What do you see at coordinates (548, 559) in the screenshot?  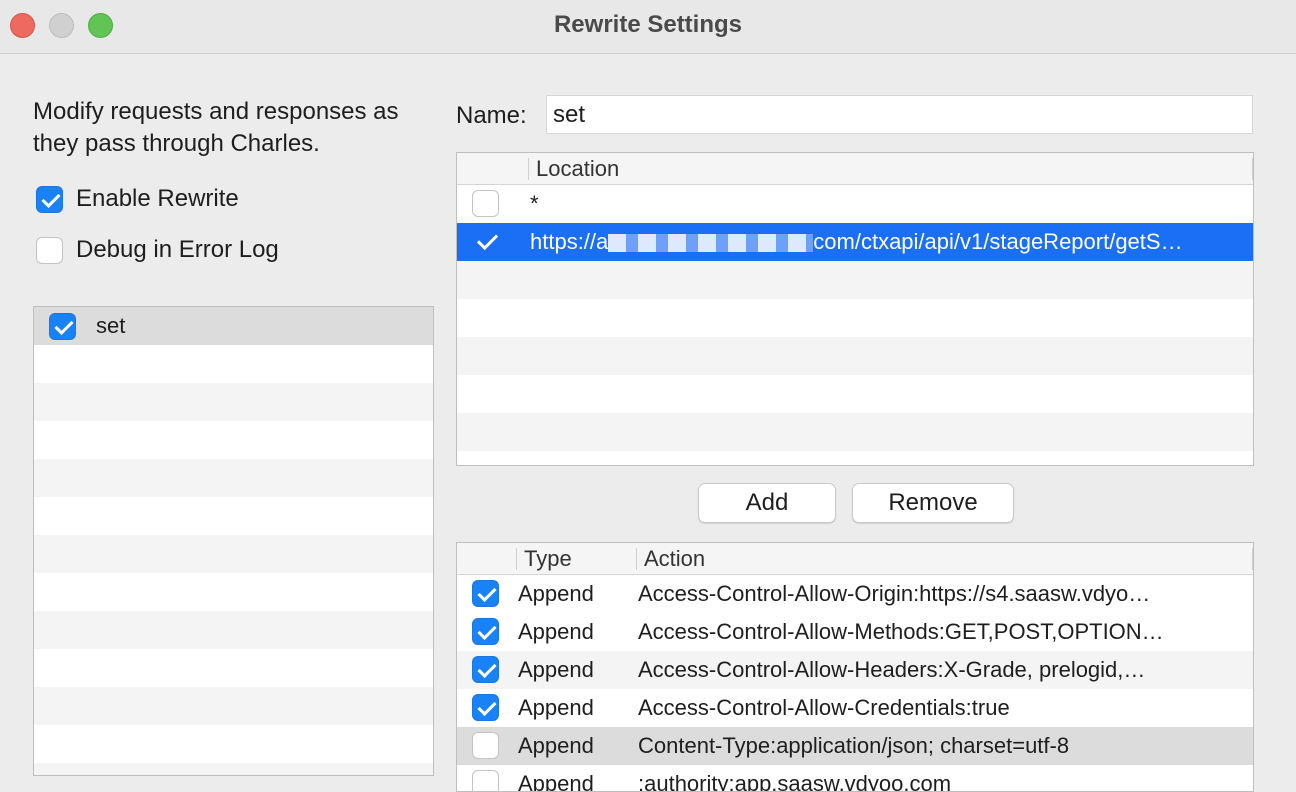 I see `type-column-header: Type` at bounding box center [548, 559].